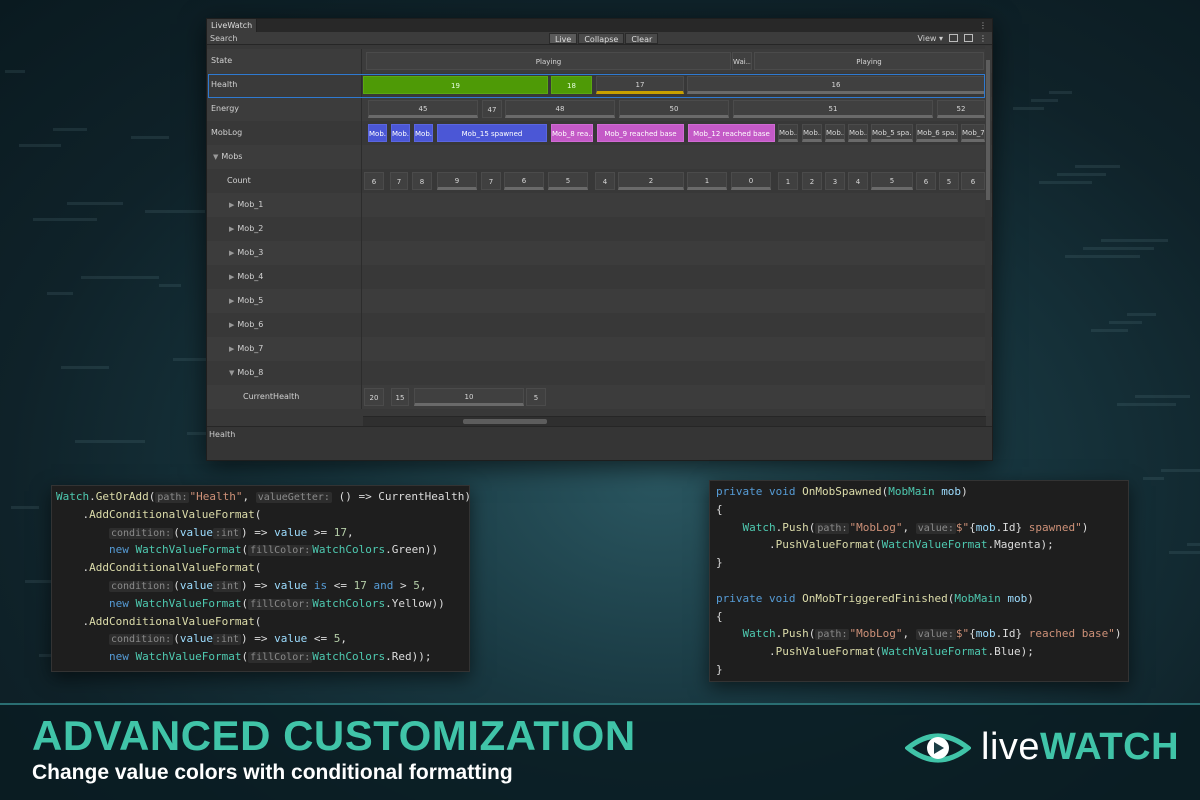  I want to click on watch-row-mob_3: ▶ Mob_3, so click(599, 253).